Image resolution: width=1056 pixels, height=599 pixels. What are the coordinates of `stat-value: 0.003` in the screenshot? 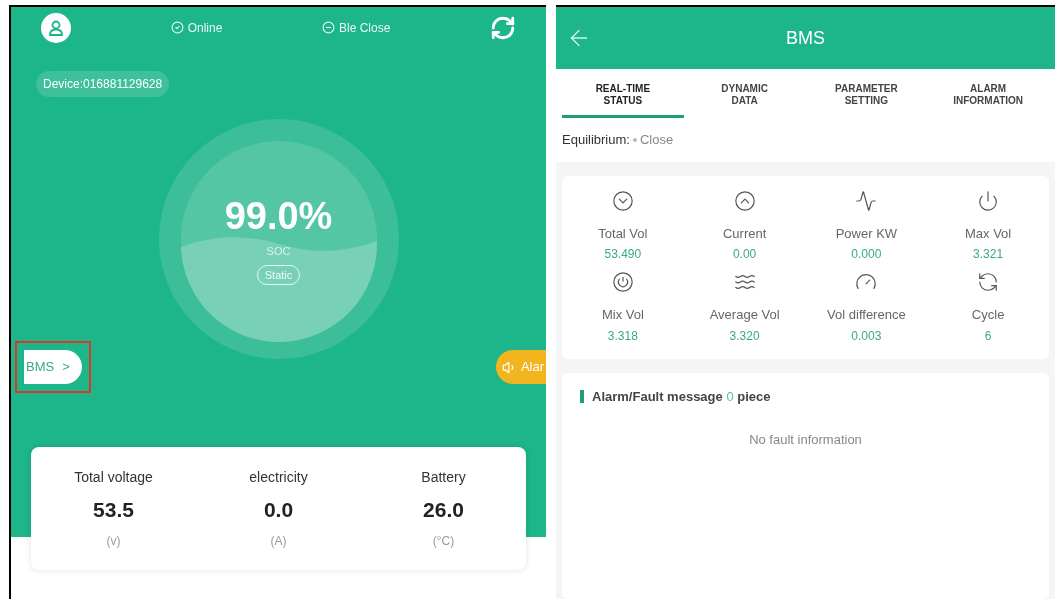 It's located at (866, 336).